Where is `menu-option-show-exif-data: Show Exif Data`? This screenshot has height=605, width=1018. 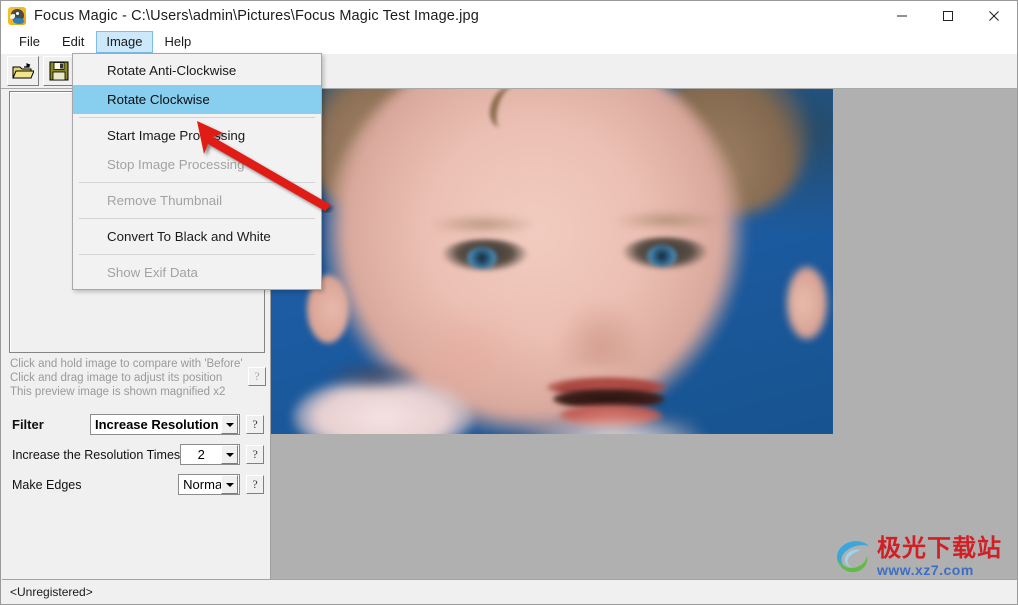 menu-option-show-exif-data: Show Exif Data is located at coordinates (152, 272).